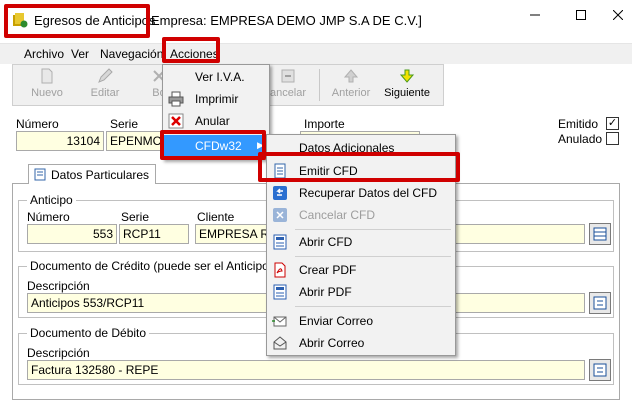  What do you see at coordinates (48, 217) in the screenshot?
I see `anticipo-numero-label: Número` at bounding box center [48, 217].